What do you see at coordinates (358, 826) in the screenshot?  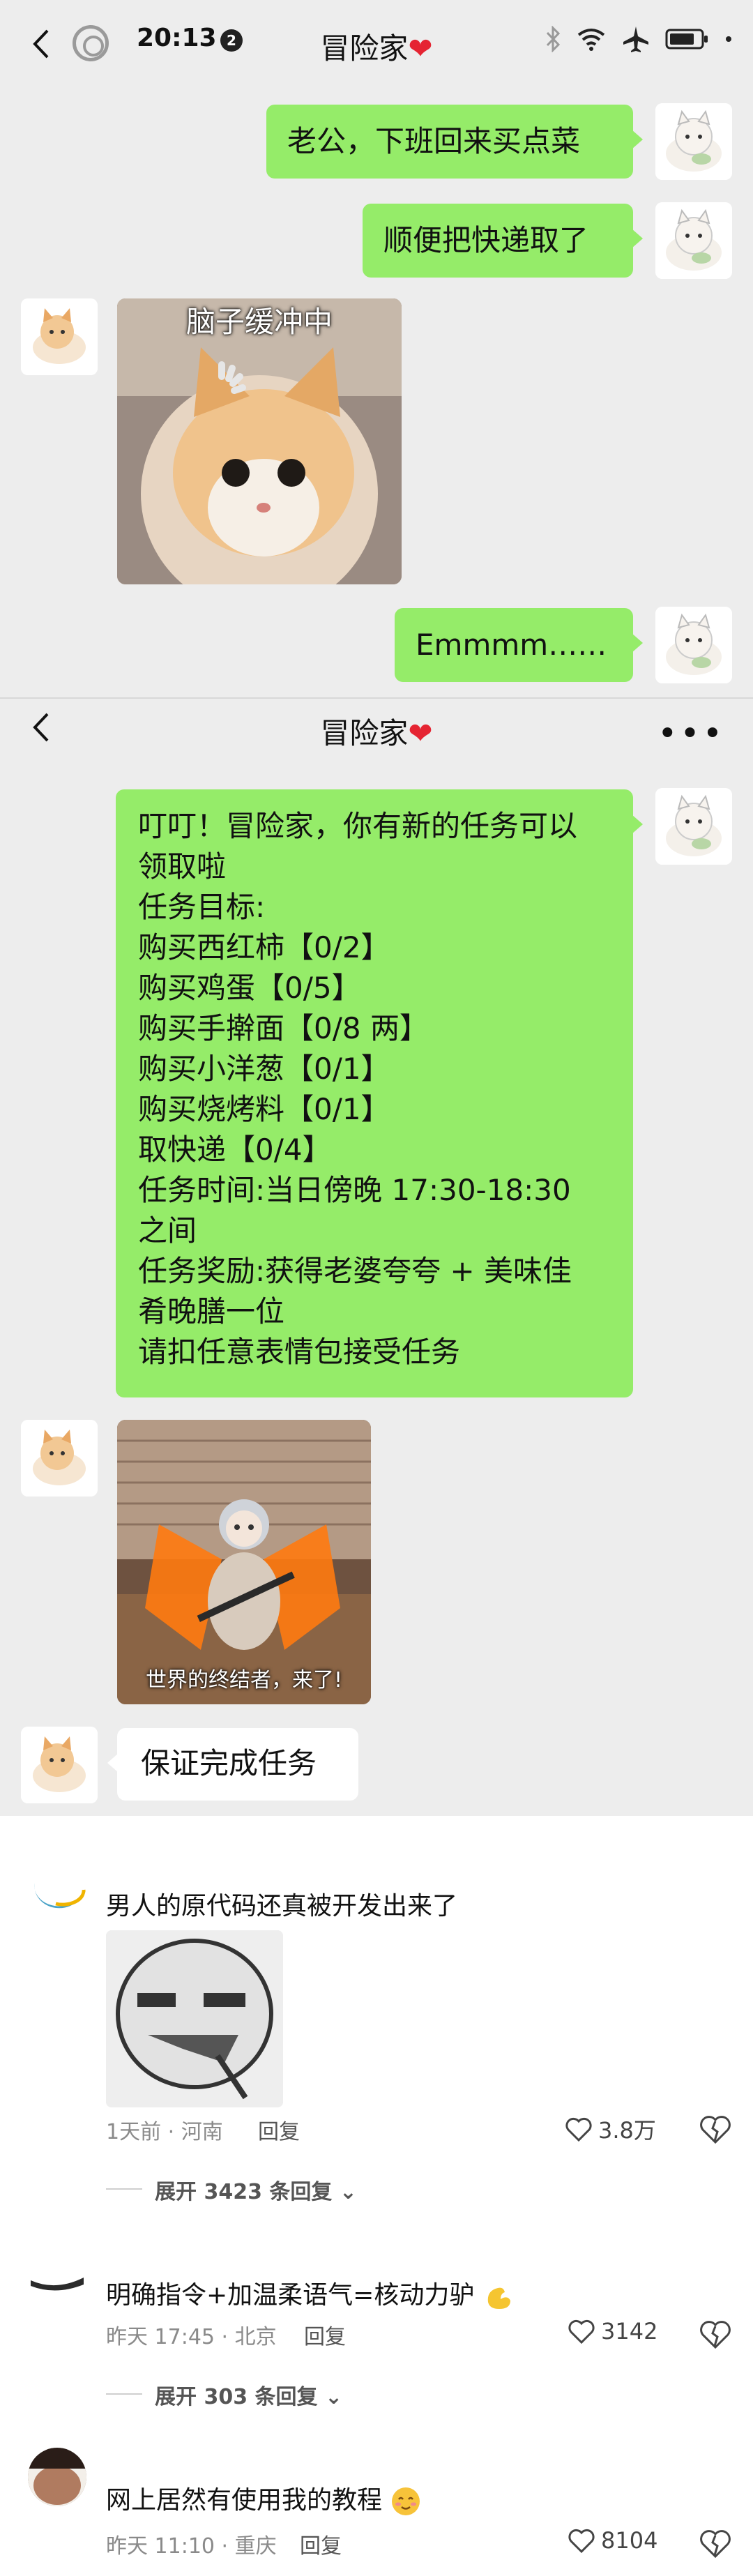 I see `task-line: 叮叮！冒险家，你有新的任务可以` at bounding box center [358, 826].